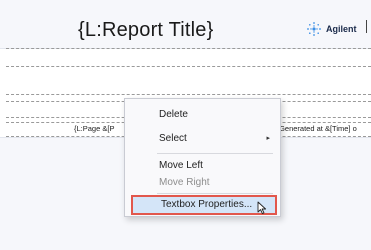 The width and height of the screenshot is (371, 250). Describe the element at coordinates (173, 138) in the screenshot. I see `menu-item-label: Select` at that location.